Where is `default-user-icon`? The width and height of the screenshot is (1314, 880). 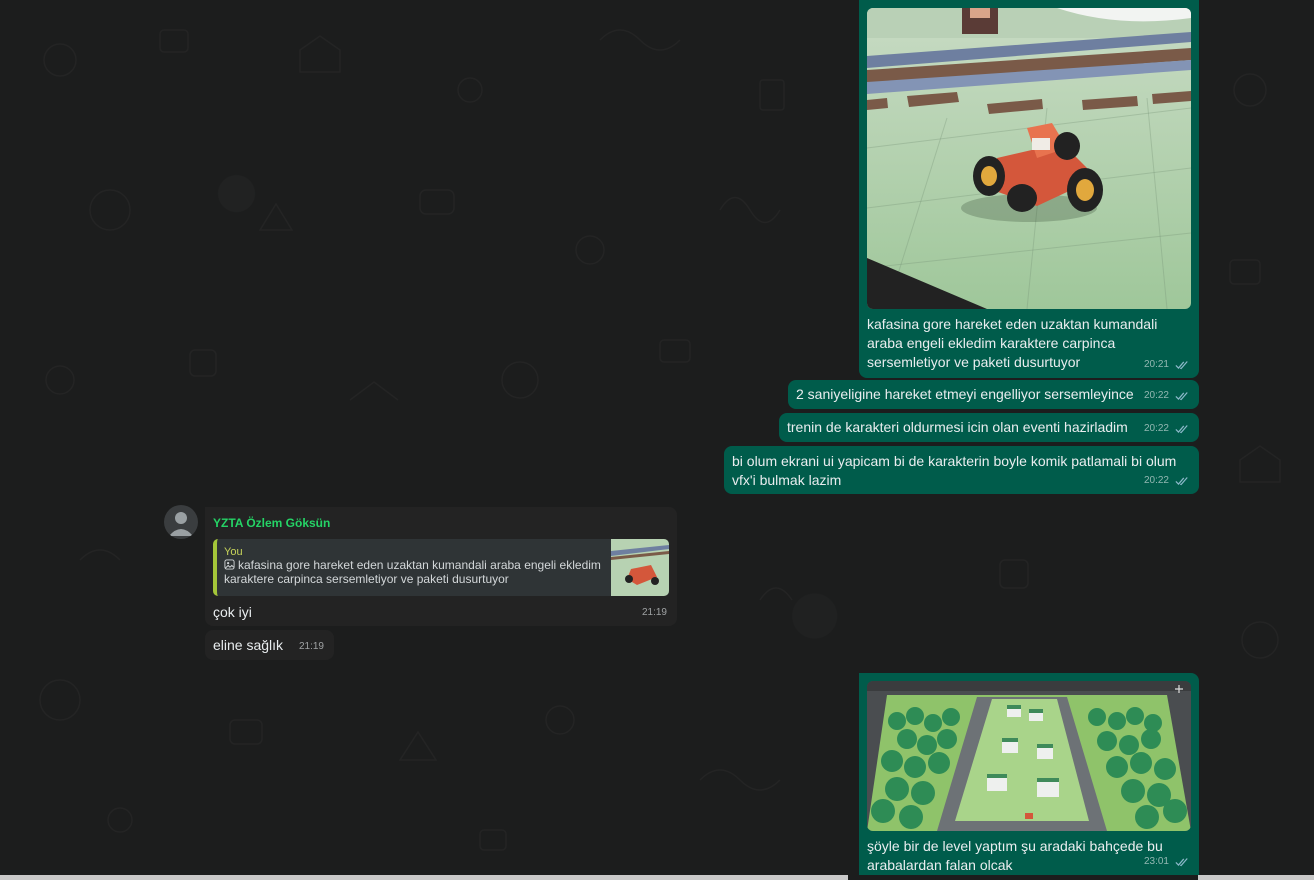 default-user-icon is located at coordinates (181, 524).